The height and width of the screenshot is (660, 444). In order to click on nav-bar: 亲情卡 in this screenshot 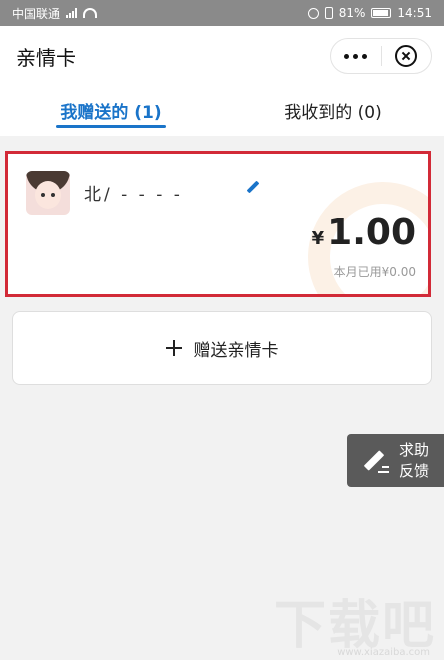, I will do `click(222, 56)`.